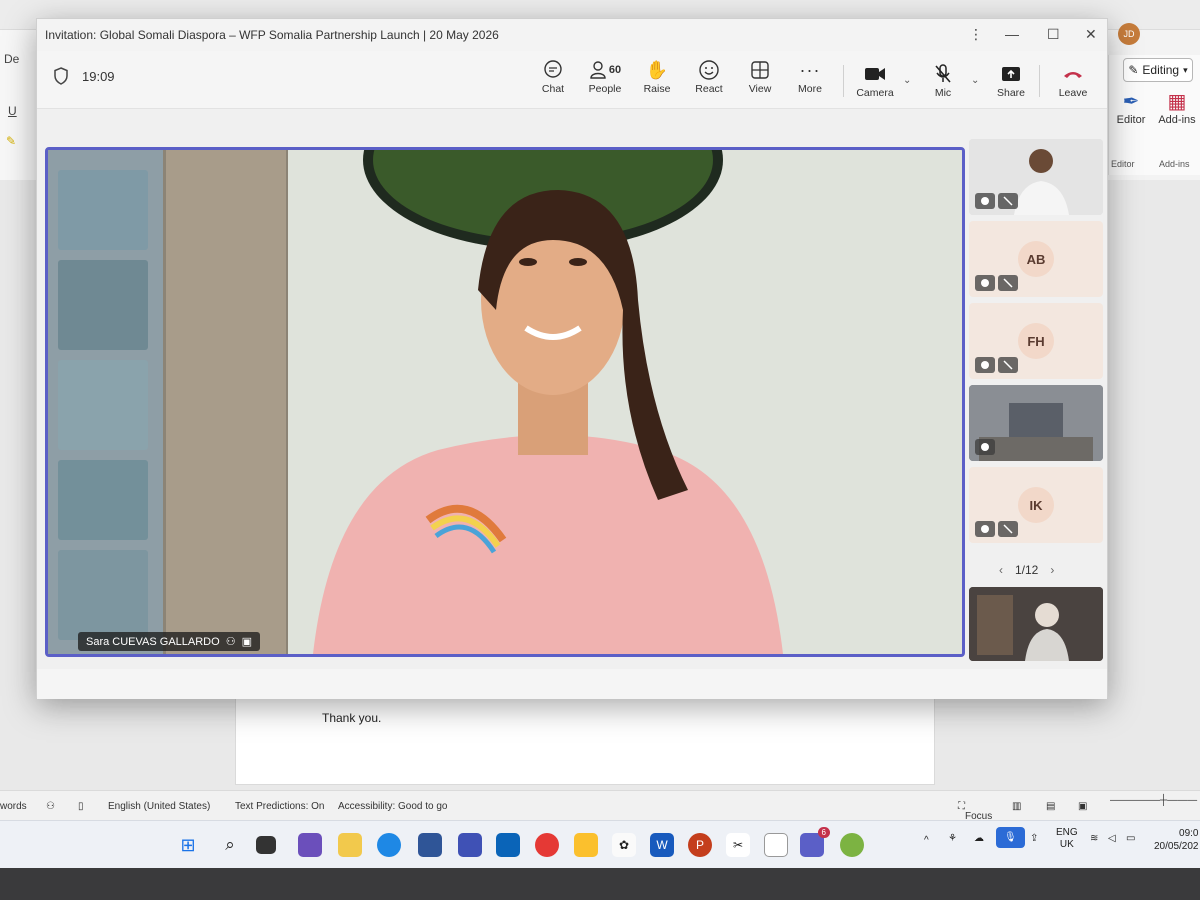 The image size is (1200, 900). Describe the element at coordinates (657, 69) in the screenshot. I see `hand-icon: ✋` at that location.